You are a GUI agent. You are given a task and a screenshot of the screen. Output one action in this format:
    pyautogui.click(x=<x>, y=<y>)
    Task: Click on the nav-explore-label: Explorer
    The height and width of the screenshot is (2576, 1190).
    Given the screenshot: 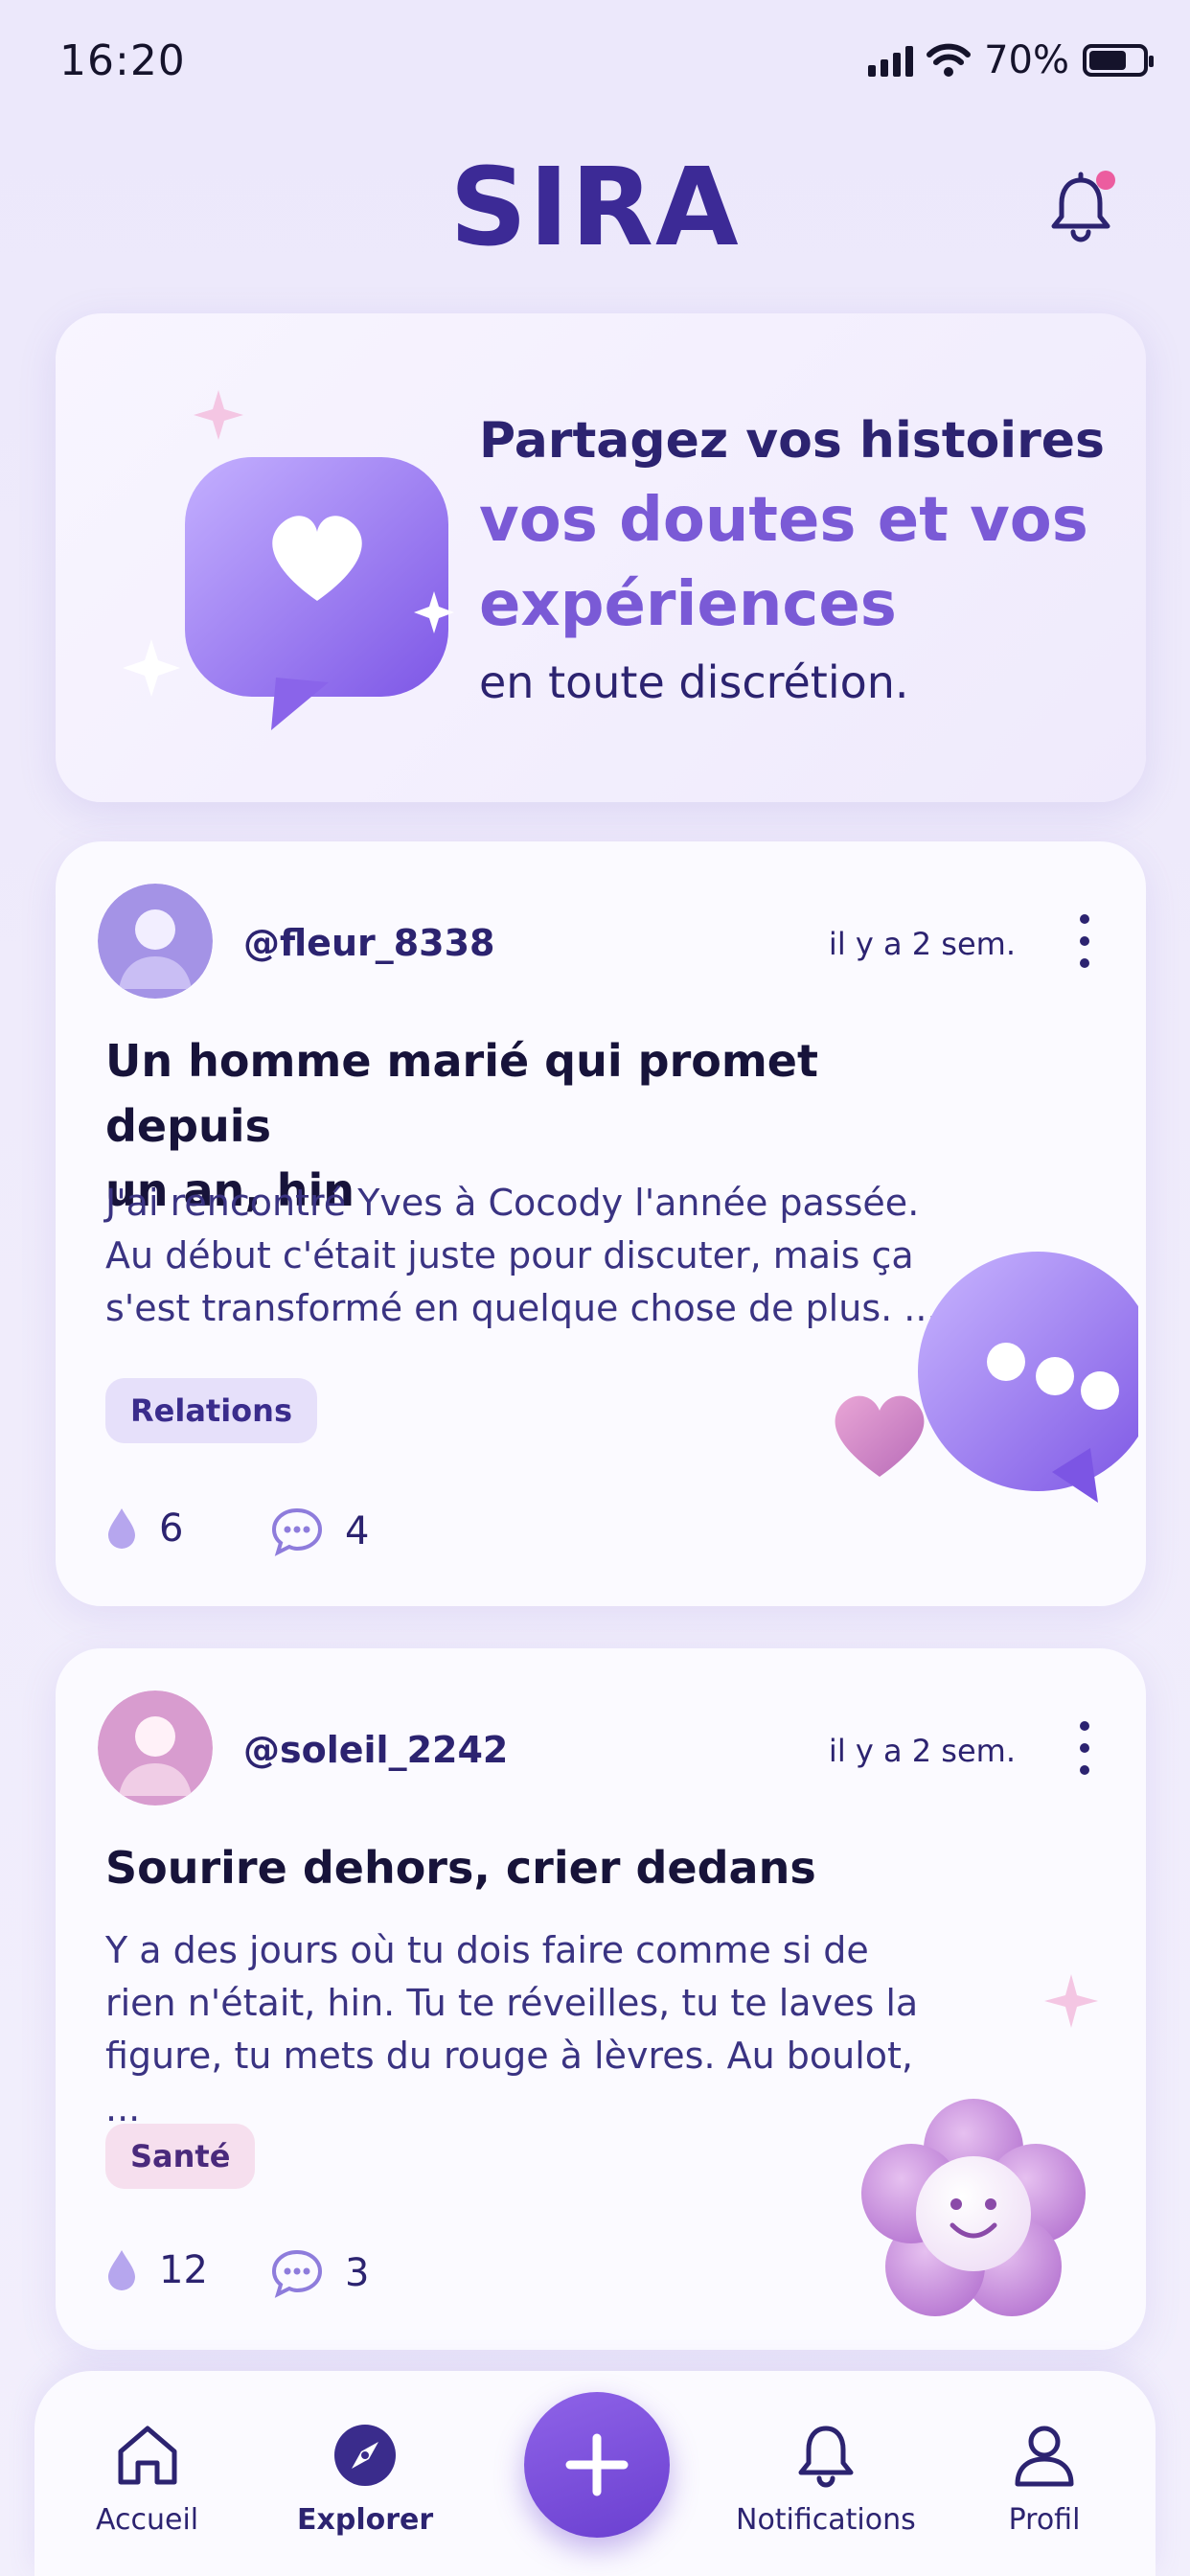 What is the action you would take?
    pyautogui.click(x=366, y=2520)
    